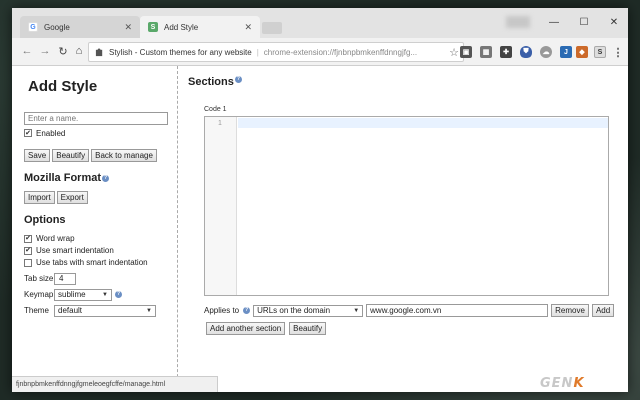 The image size is (640, 400). I want to click on home-icon: ⌂, so click(79, 51).